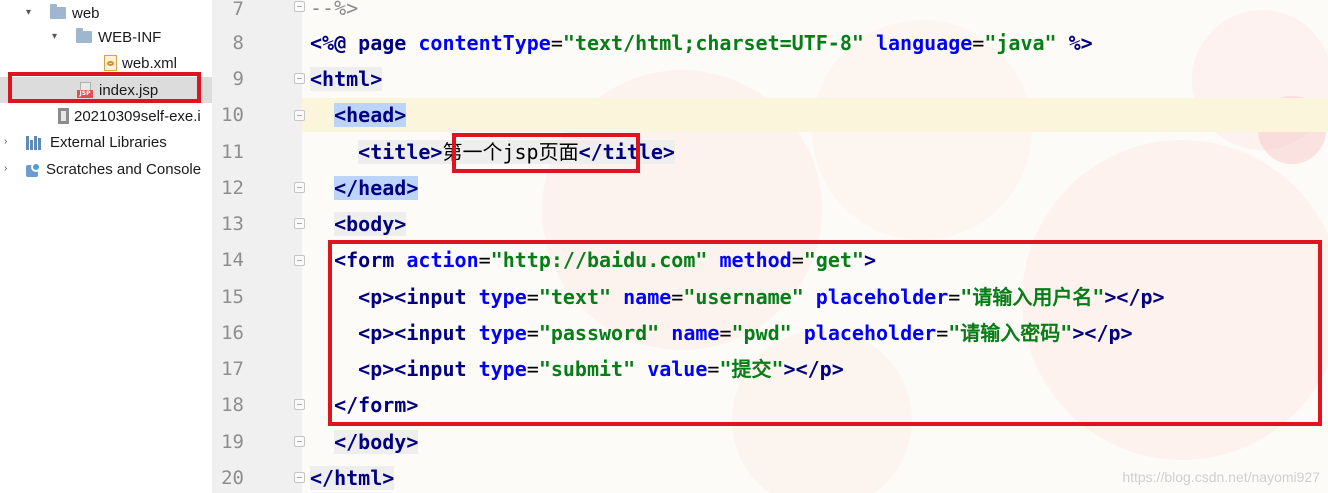 The image size is (1328, 493). Describe the element at coordinates (238, 10) in the screenshot. I see `line-number: 7` at that location.